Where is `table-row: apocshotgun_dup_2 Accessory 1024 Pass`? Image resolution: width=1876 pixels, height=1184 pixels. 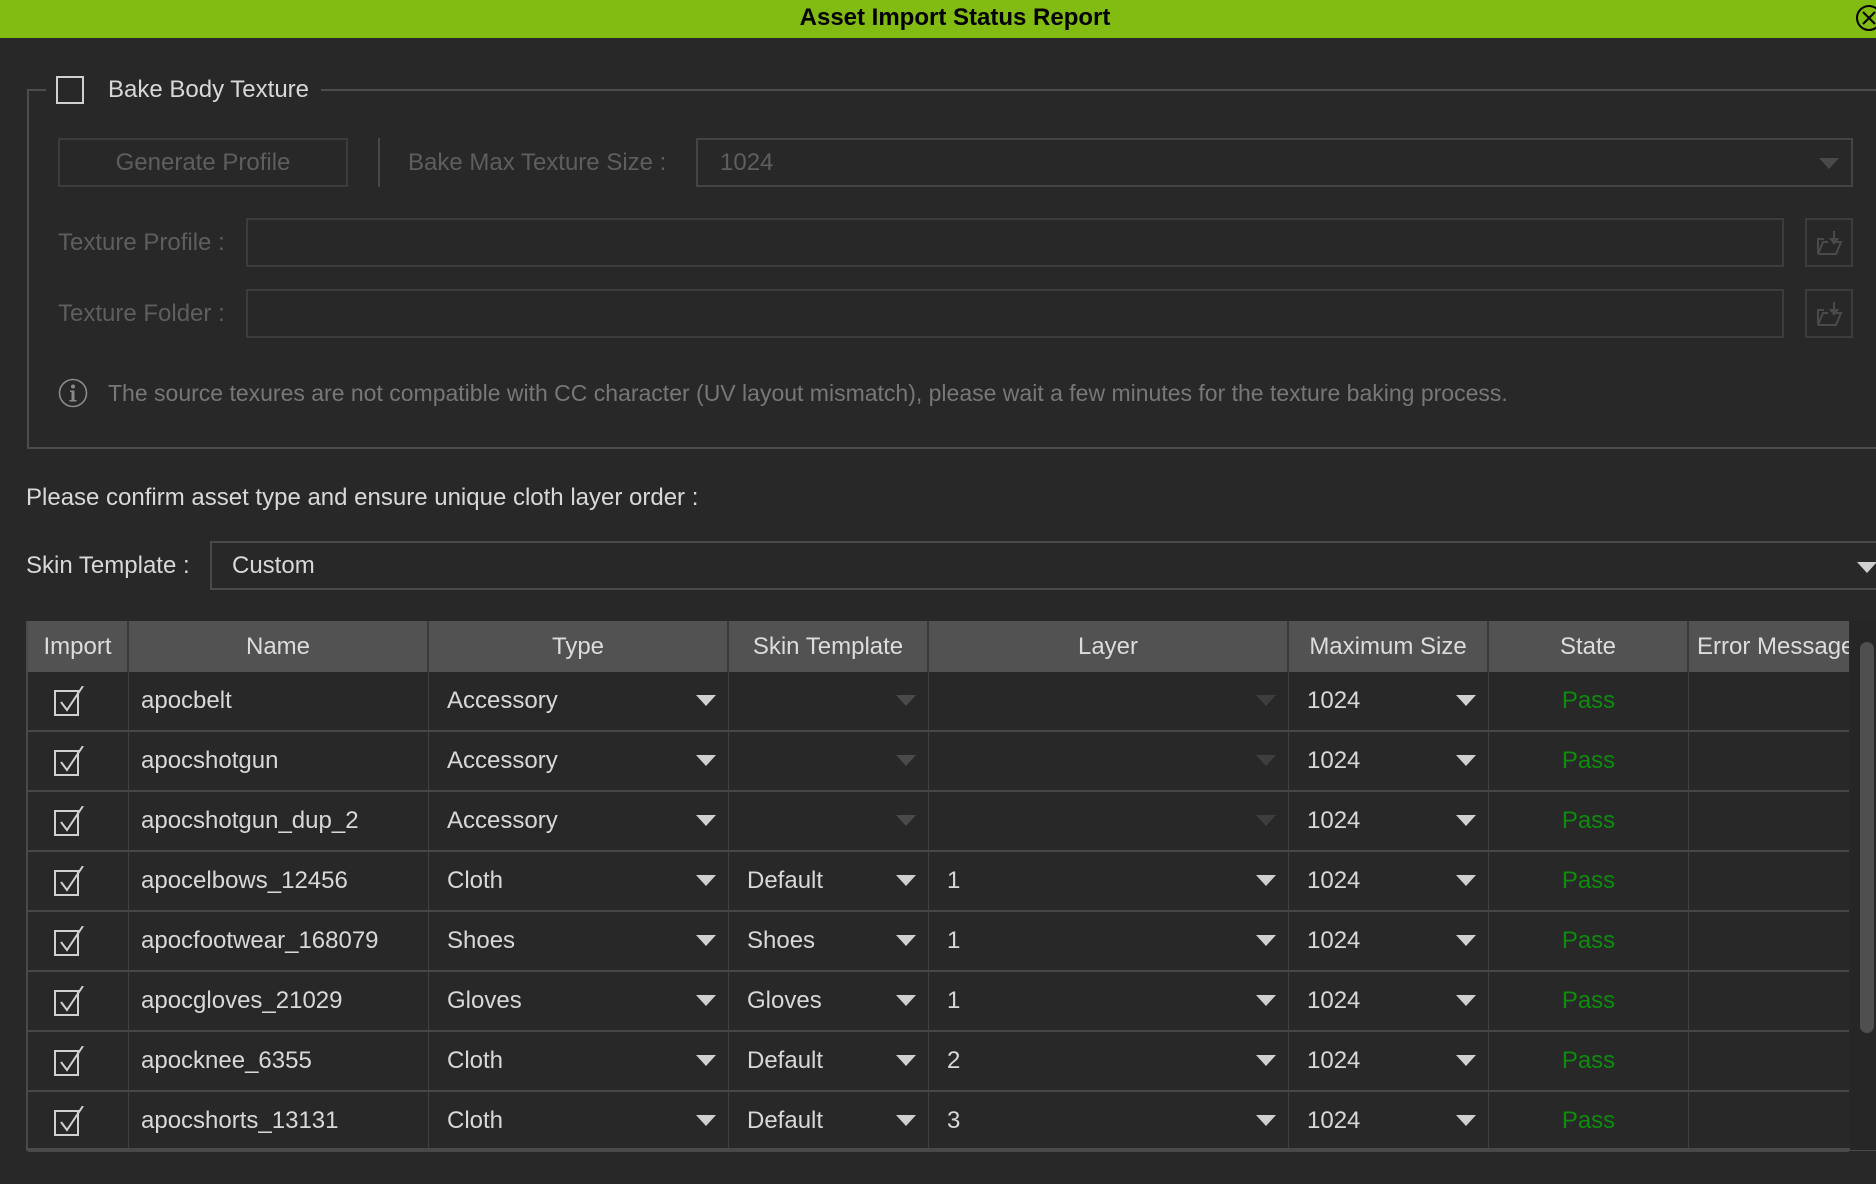
table-row: apocshotgun_dup_2 Accessory 1024 Pass is located at coordinates (938, 822).